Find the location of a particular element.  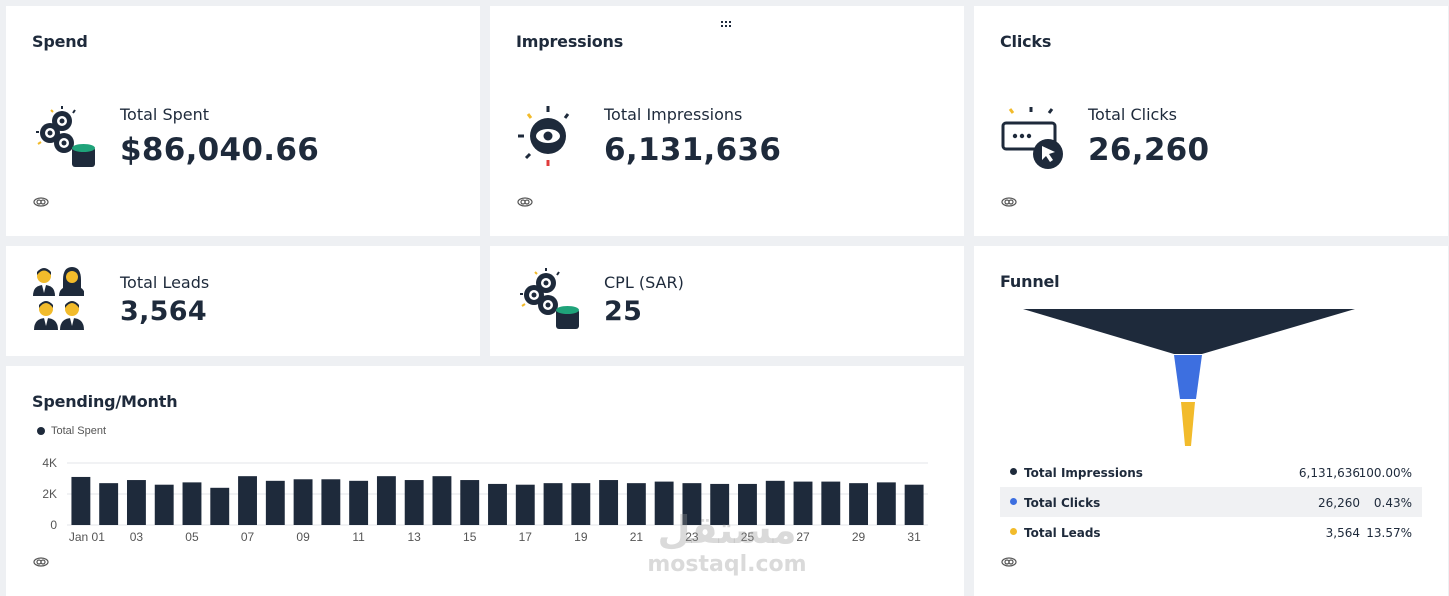

total-impressions-label: Total Impressions is located at coordinates (673, 114).